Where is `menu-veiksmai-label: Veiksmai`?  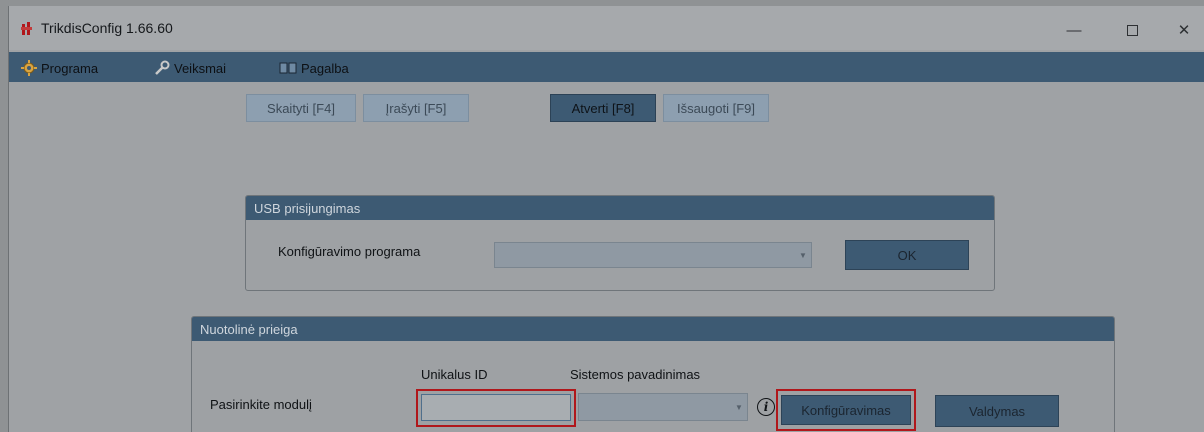
menu-veiksmai-label: Veiksmai is located at coordinates (200, 68).